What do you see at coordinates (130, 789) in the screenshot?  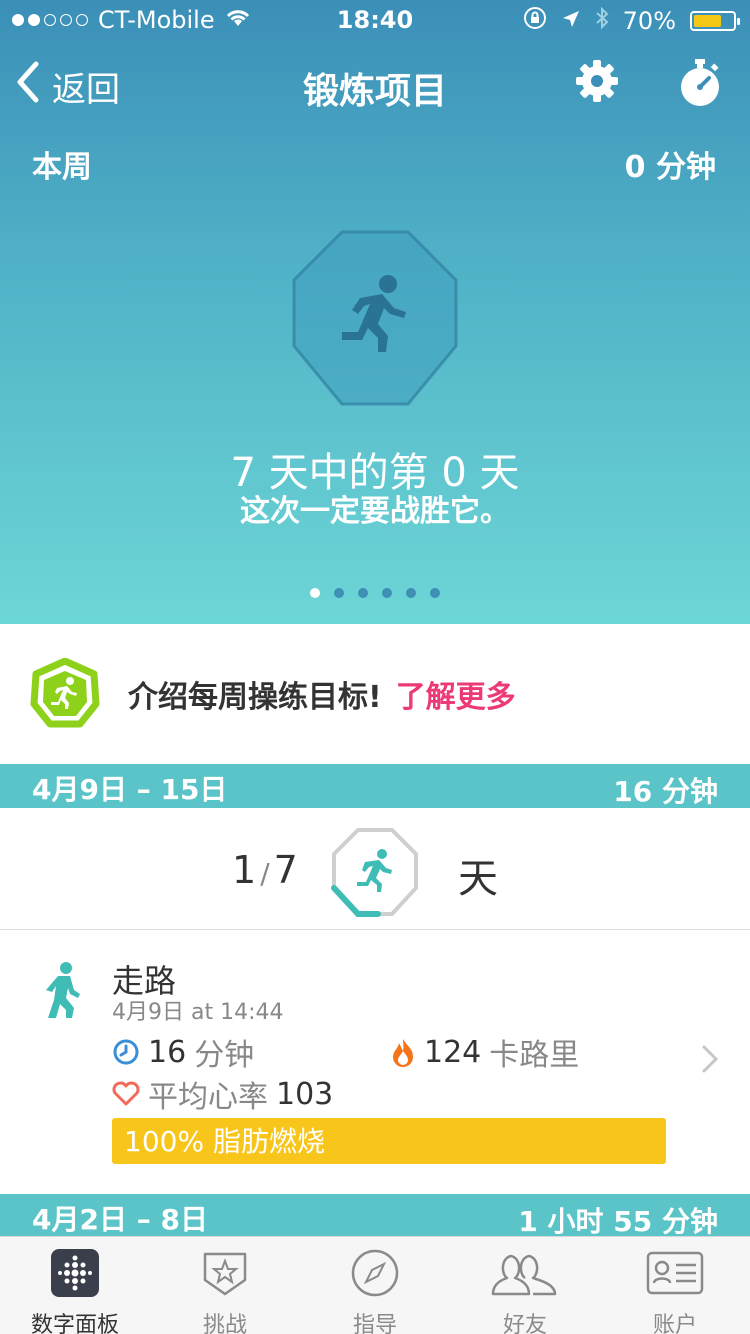 I see `week-range: 4月9日 – 15日` at bounding box center [130, 789].